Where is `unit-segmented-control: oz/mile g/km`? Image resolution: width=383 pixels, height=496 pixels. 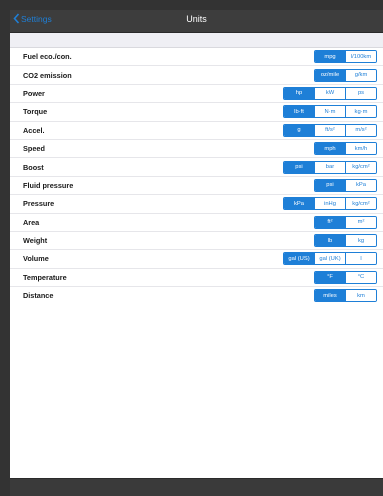 unit-segmented-control: oz/mile g/km is located at coordinates (345, 75).